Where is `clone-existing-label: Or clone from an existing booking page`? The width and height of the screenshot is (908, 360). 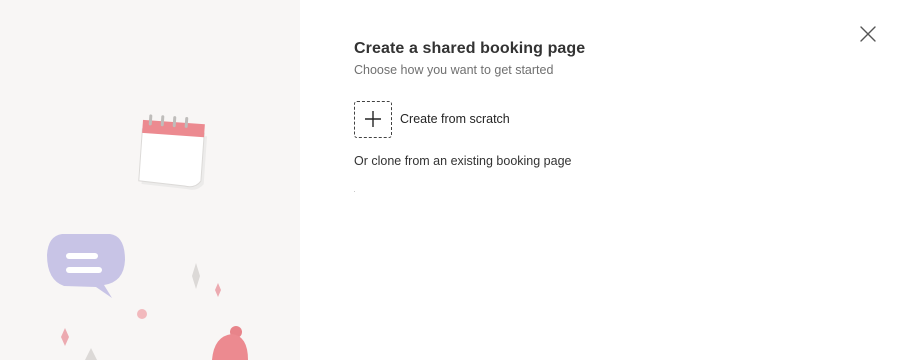
clone-existing-label: Or clone from an existing booking page is located at coordinates (463, 161).